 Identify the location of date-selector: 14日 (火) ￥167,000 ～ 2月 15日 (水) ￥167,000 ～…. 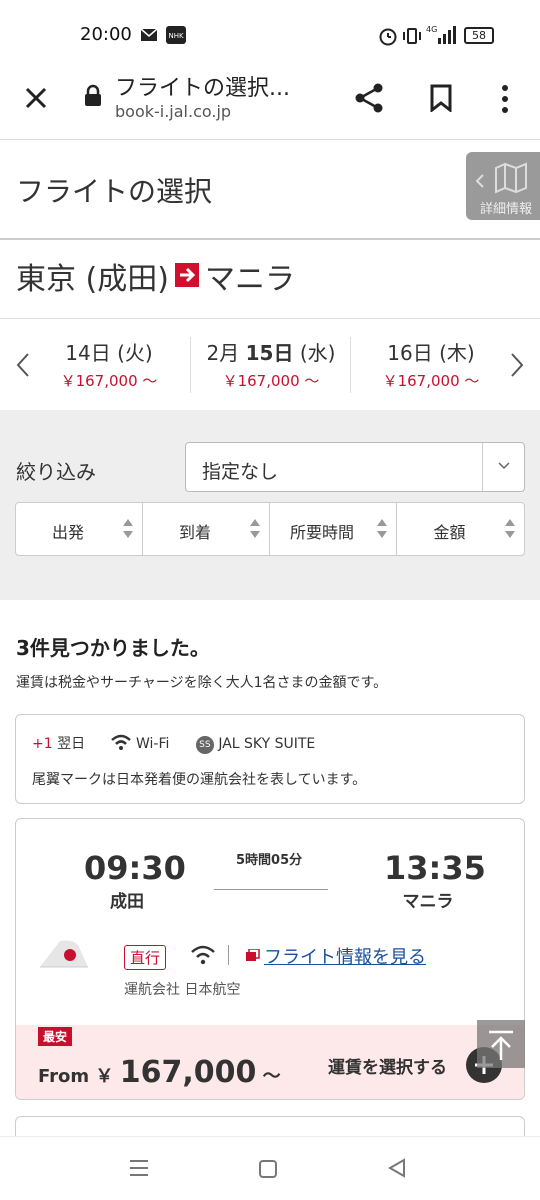
(270, 363).